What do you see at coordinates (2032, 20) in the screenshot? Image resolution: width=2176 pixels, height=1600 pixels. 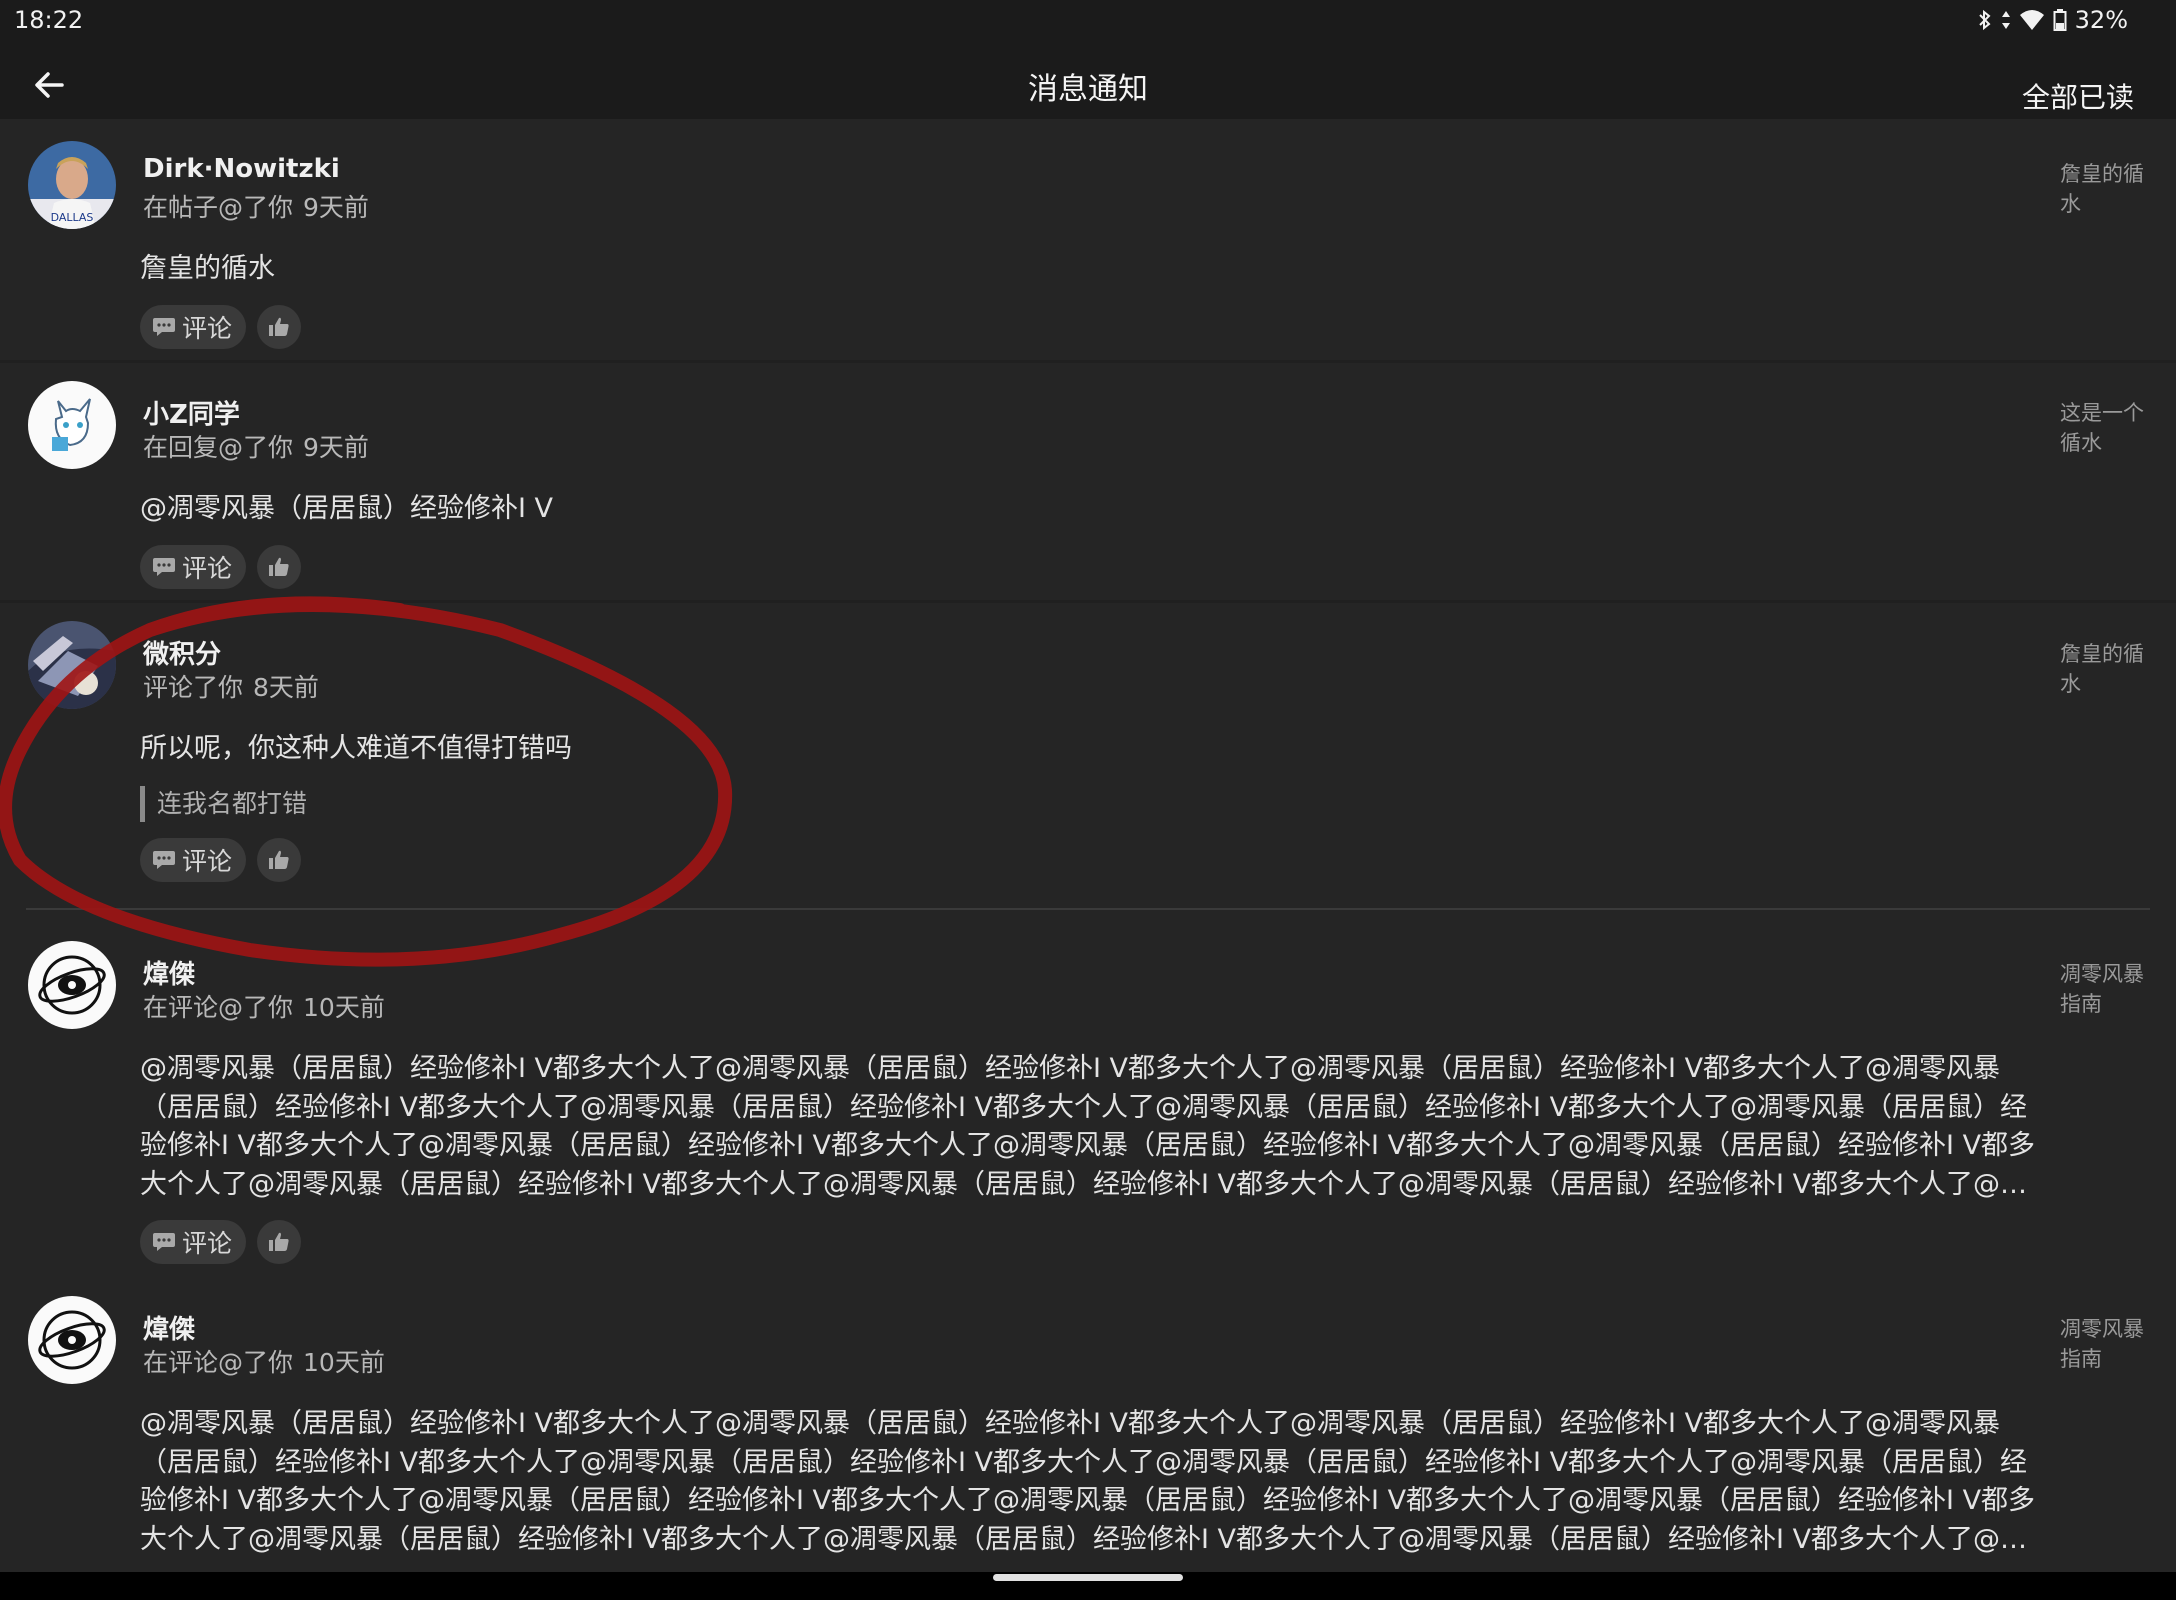 I see `wifi-icon` at bounding box center [2032, 20].